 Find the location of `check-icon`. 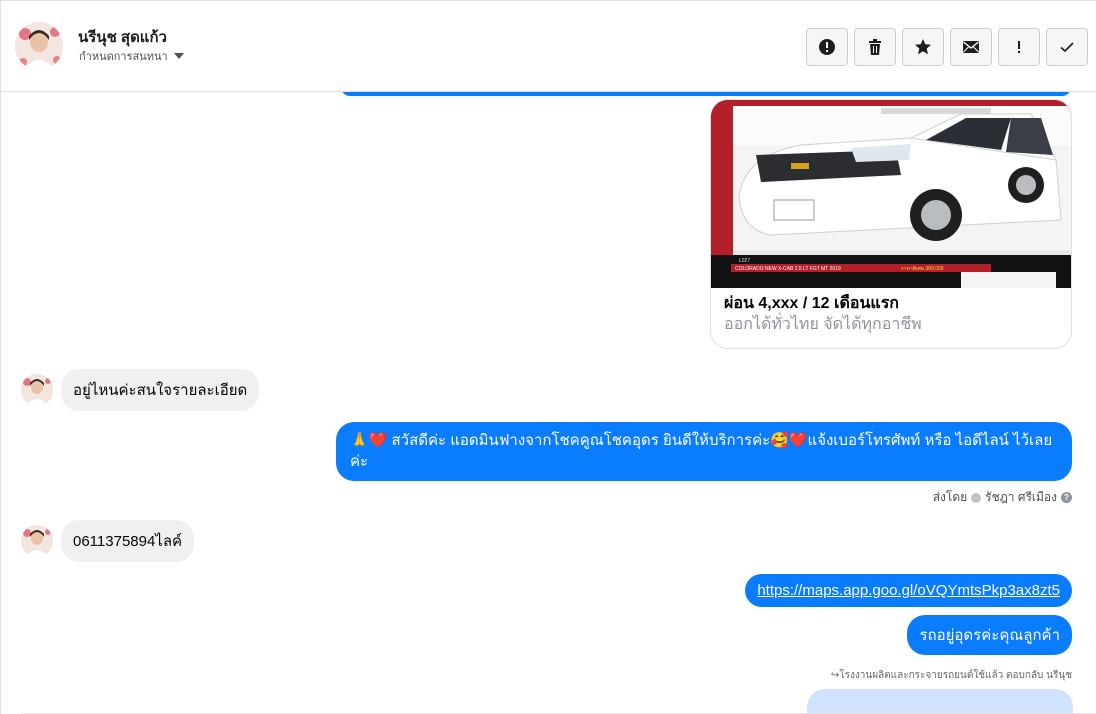

check-icon is located at coordinates (1067, 47).